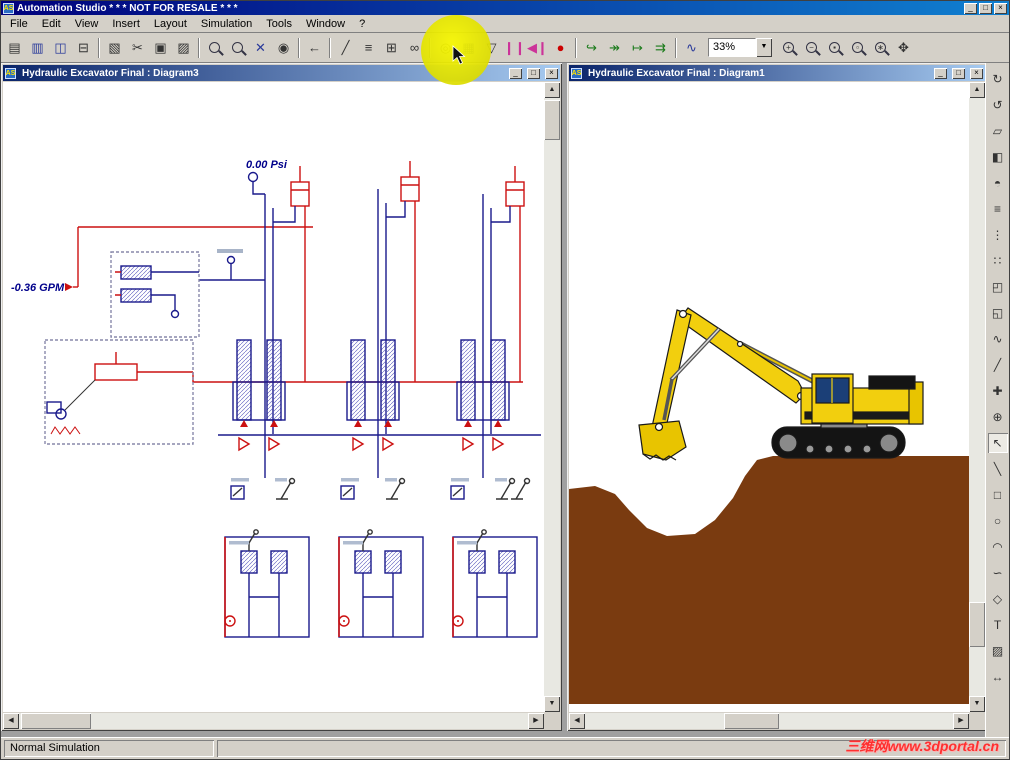 Image resolution: width=1010 pixels, height=760 pixels. What do you see at coordinates (155, 294) in the screenshot?
I see `relief-valve-box` at bounding box center [155, 294].